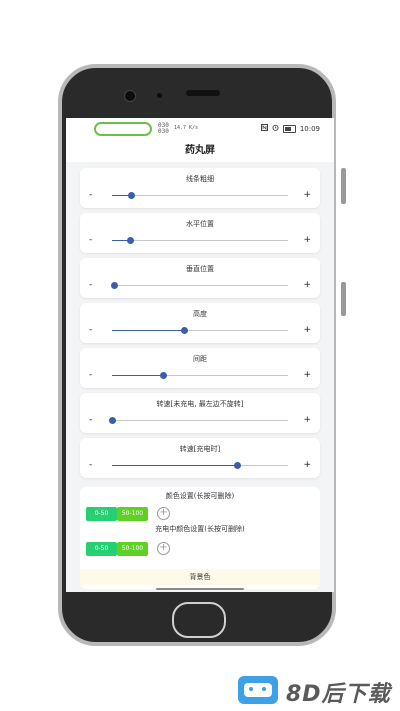 The width and height of the screenshot is (400, 711). What do you see at coordinates (101, 549) in the screenshot?
I see `charging-chip-0-50: 0-50` at bounding box center [101, 549].